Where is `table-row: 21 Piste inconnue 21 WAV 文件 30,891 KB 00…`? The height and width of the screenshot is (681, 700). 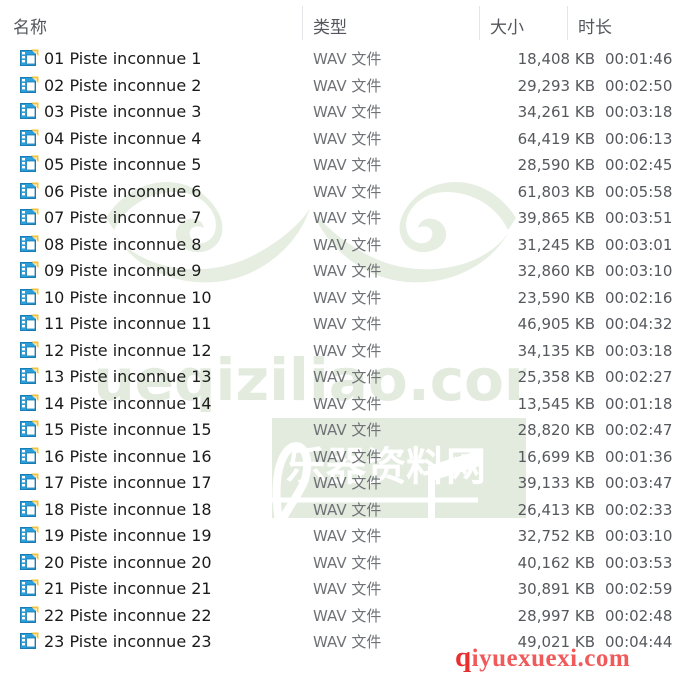
table-row: 21 Piste inconnue 21 WAV 文件 30,891 KB 00… is located at coordinates (350, 588).